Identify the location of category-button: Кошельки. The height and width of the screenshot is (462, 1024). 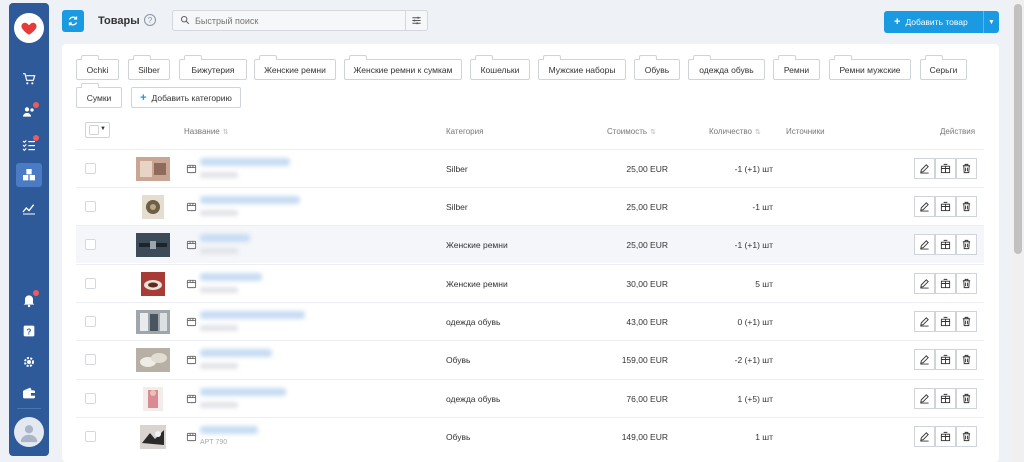
(500, 67).